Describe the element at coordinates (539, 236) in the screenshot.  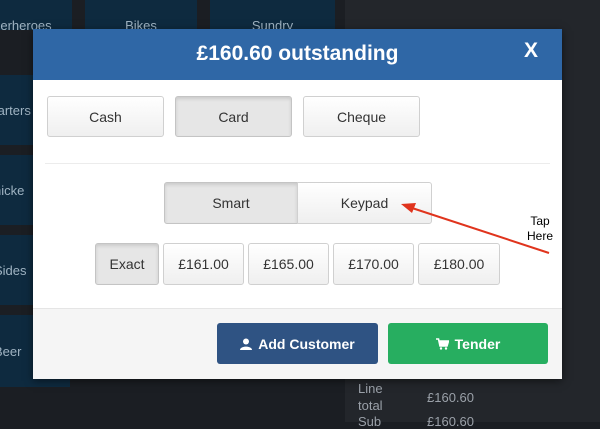
I see `here-text: Here` at that location.